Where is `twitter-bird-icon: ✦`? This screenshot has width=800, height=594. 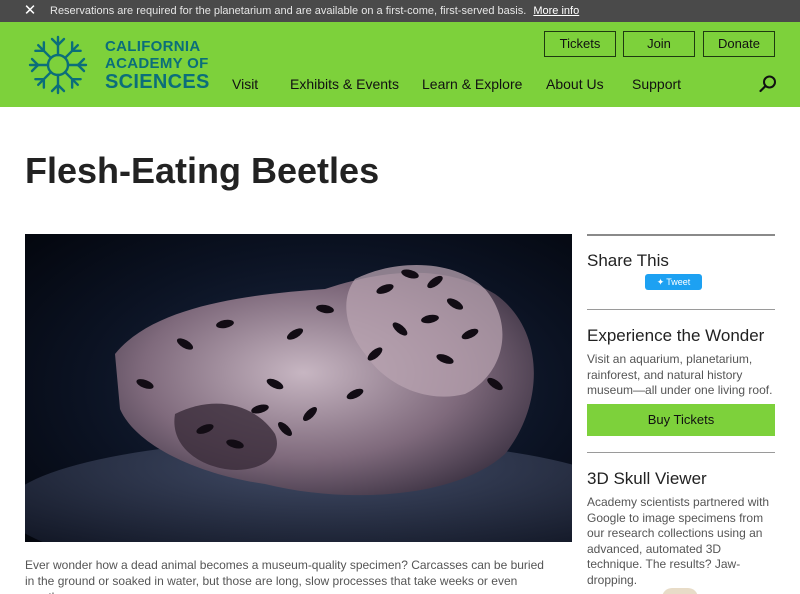 twitter-bird-icon: ✦ is located at coordinates (660, 282).